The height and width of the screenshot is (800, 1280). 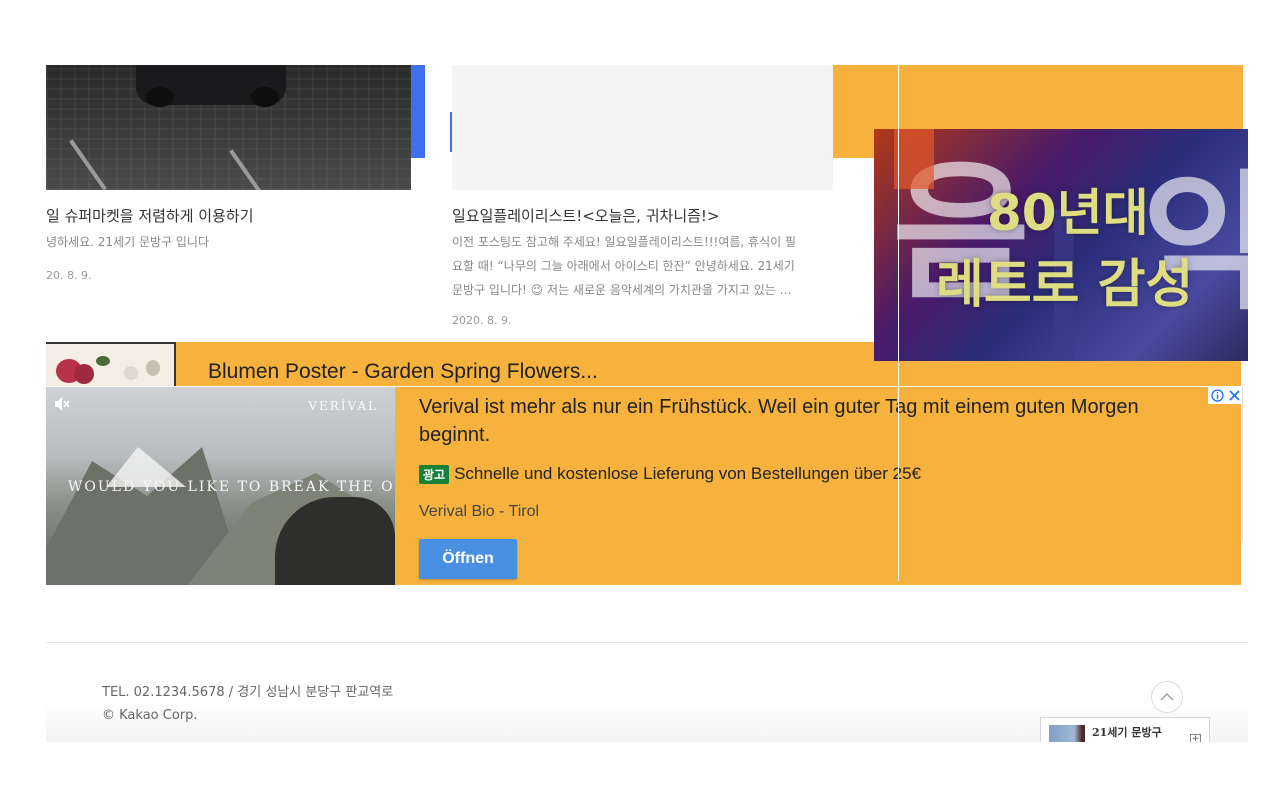 I want to click on ad-badge: 광고, so click(x=434, y=474).